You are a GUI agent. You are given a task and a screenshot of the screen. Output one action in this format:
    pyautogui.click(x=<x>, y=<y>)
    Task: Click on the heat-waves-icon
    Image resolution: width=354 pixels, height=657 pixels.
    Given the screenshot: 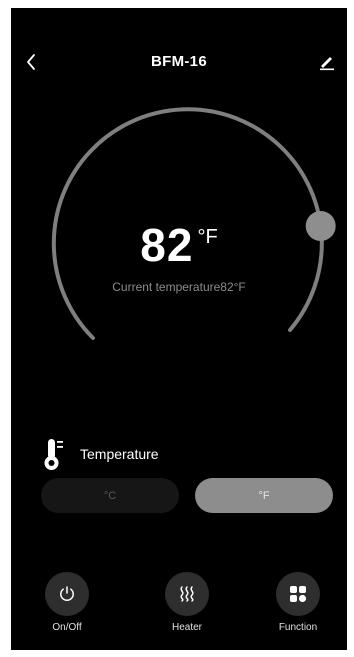 What is the action you would take?
    pyautogui.click(x=187, y=594)
    